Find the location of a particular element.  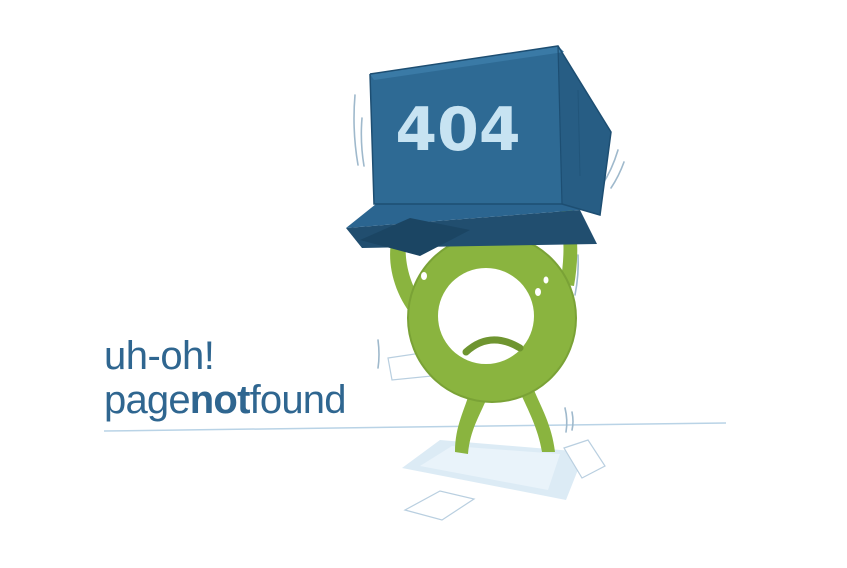

error-message: uh-oh! pagenotfound is located at coordinates (225, 378).